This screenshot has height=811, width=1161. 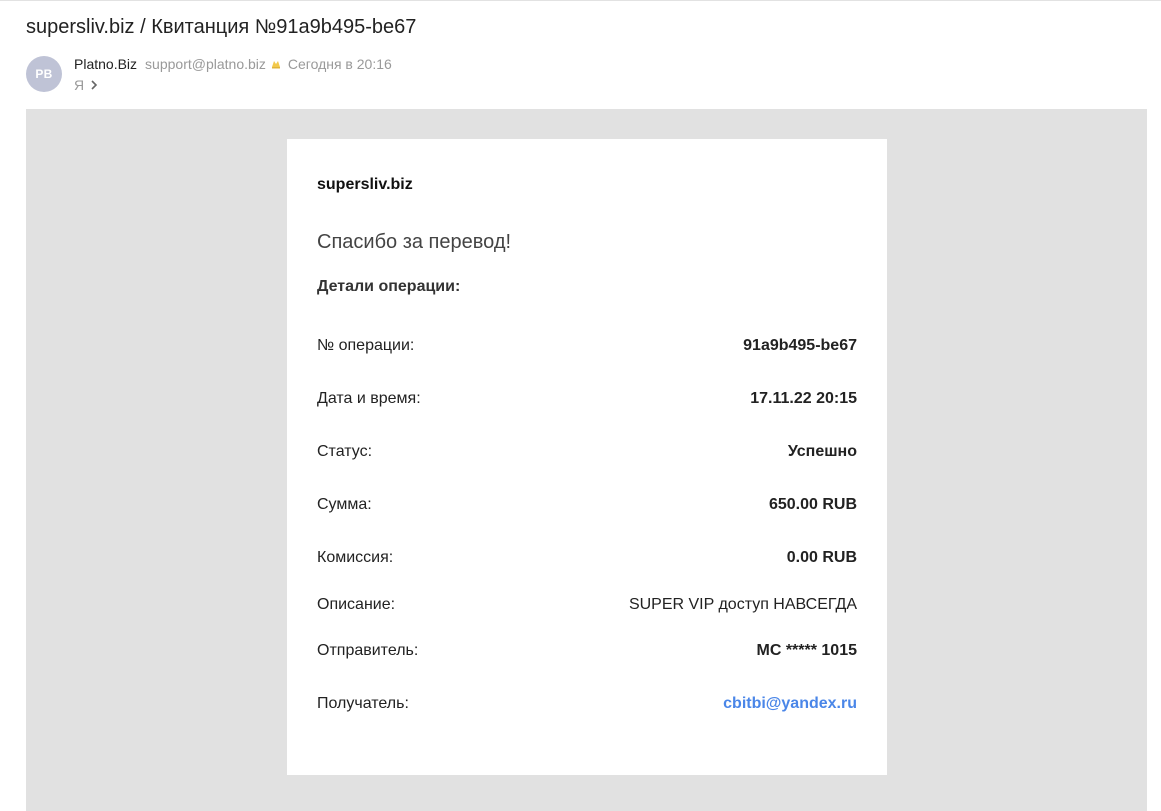 What do you see at coordinates (587, 346) in the screenshot?
I see `detail-row-operation: № операции: 91a9b495-be67` at bounding box center [587, 346].